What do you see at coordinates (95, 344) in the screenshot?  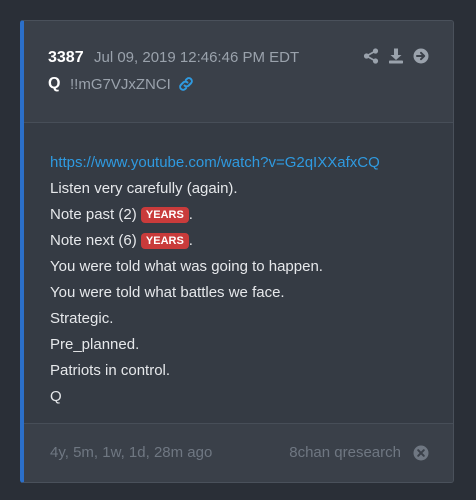 I see `body-line: Pre_planned.` at bounding box center [95, 344].